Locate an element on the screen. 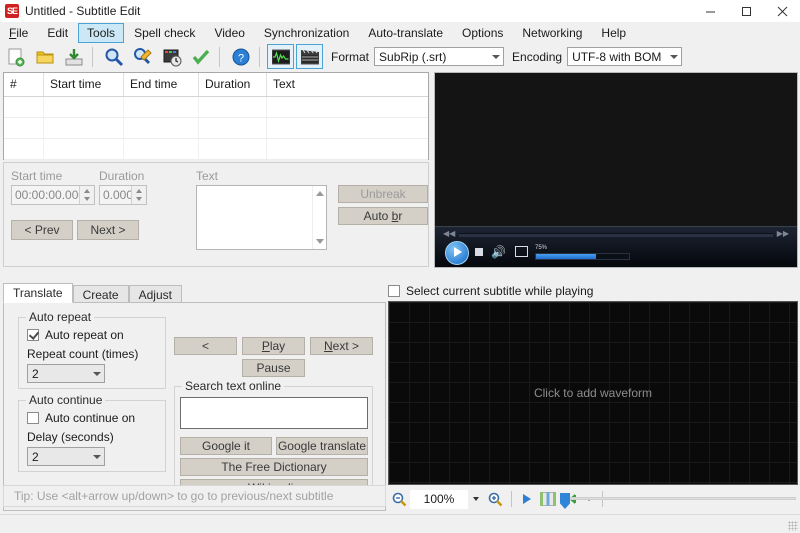  encoding-value: UTF-8 with BOM is located at coordinates (617, 56).